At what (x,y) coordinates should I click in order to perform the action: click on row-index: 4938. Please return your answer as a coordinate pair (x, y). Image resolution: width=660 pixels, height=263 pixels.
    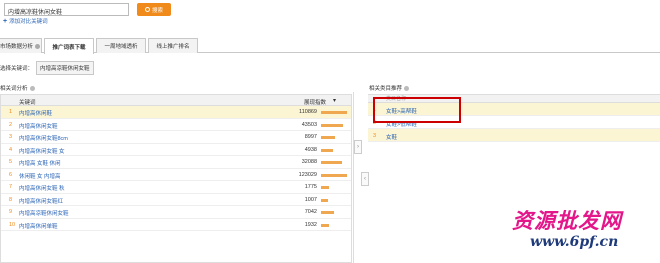
    Looking at the image, I should click on (310, 149).